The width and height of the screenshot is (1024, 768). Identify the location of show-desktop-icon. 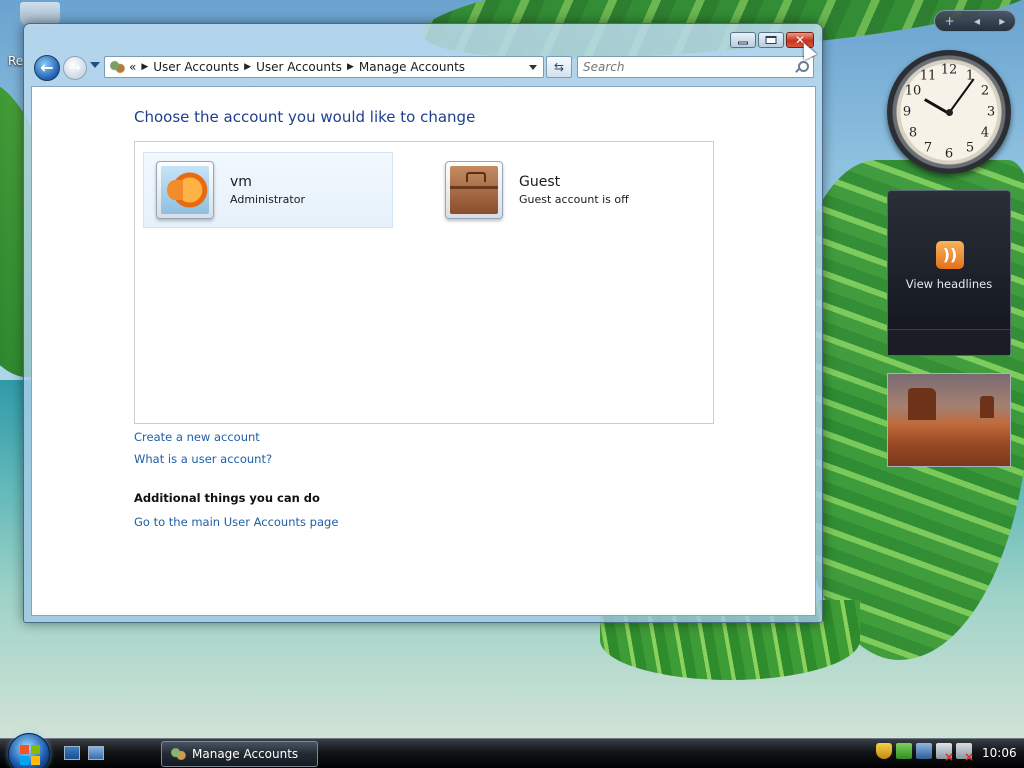
(72, 753).